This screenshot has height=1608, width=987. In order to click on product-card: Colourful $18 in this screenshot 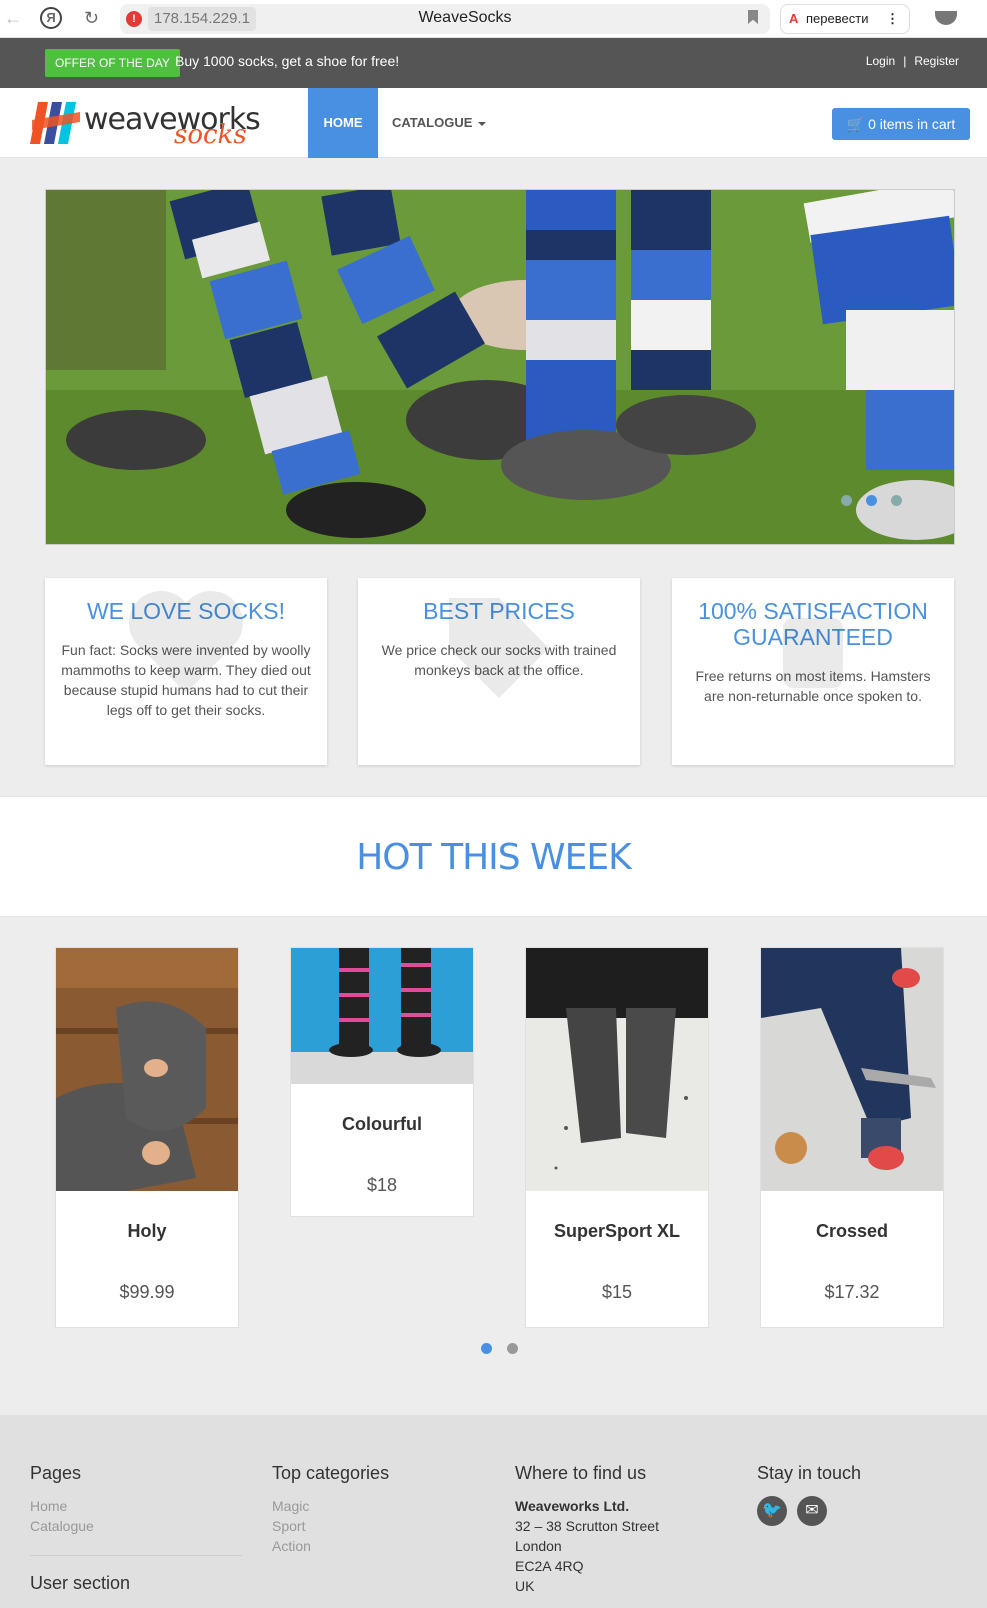, I will do `click(382, 1082)`.